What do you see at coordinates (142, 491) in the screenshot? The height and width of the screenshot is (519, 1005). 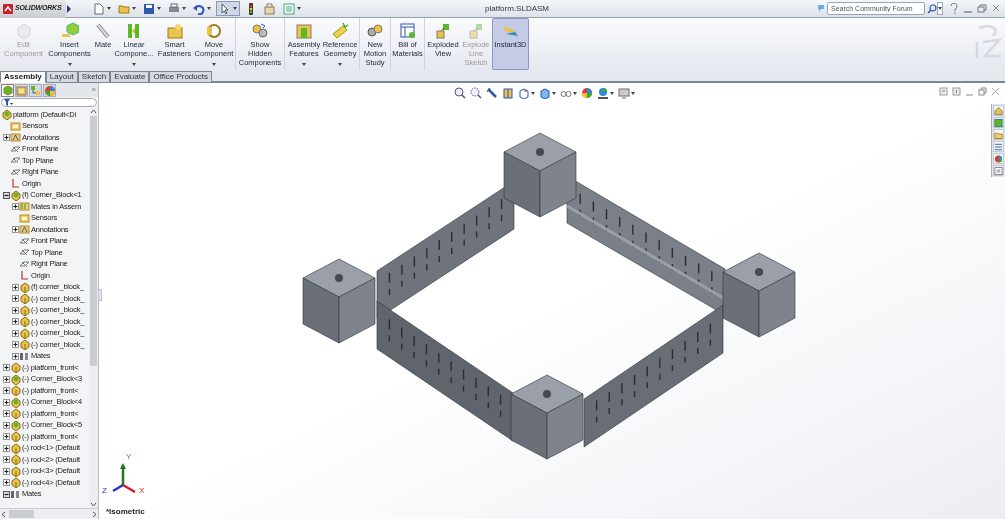 I see `axis-label: X` at bounding box center [142, 491].